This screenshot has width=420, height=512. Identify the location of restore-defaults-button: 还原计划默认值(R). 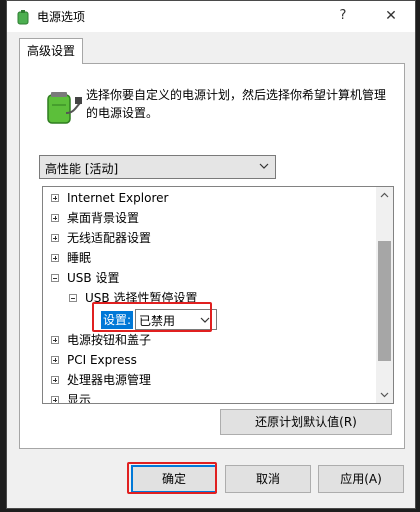
(306, 422).